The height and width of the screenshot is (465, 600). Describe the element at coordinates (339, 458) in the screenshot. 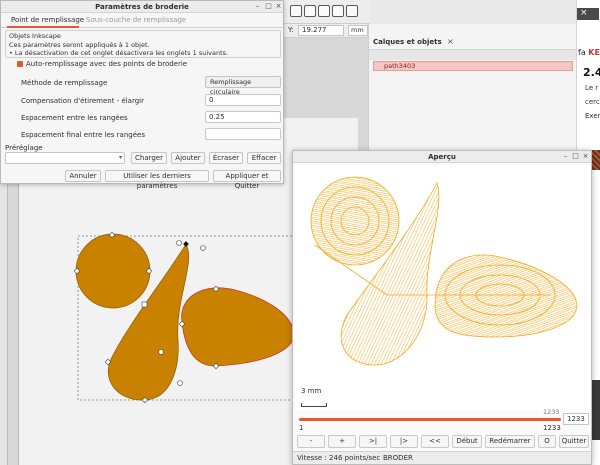

I see `speed-status: Vitesse : 246 points/sec` at that location.